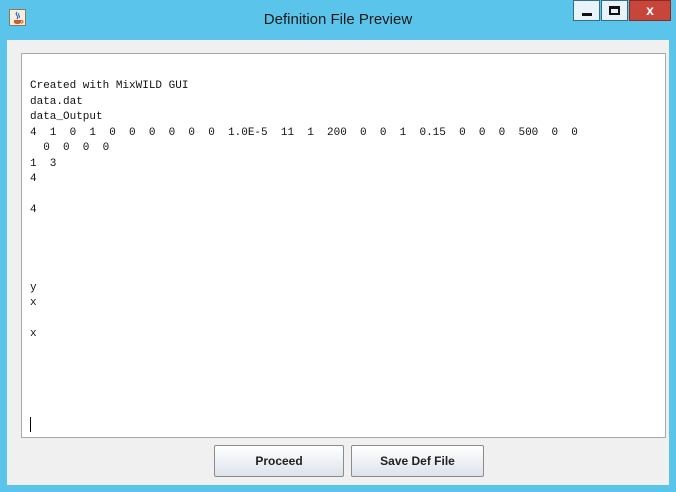 This screenshot has height=492, width=676. Describe the element at coordinates (279, 461) in the screenshot. I see `proceed-button: Proceed` at that location.